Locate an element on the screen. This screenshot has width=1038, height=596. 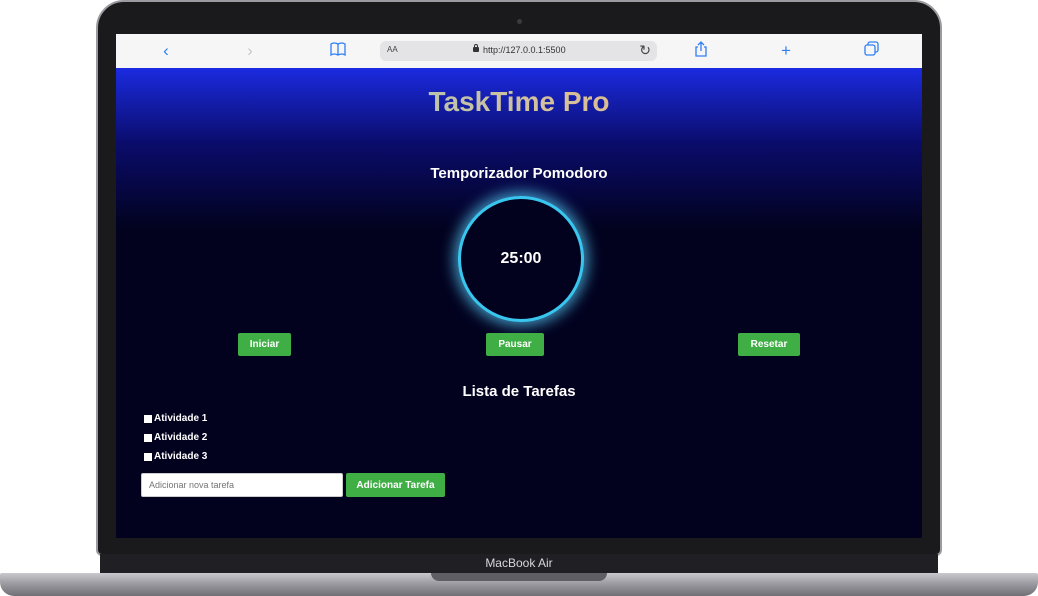
url-text: http://127.0.0.1:5500 is located at coordinates (524, 50).